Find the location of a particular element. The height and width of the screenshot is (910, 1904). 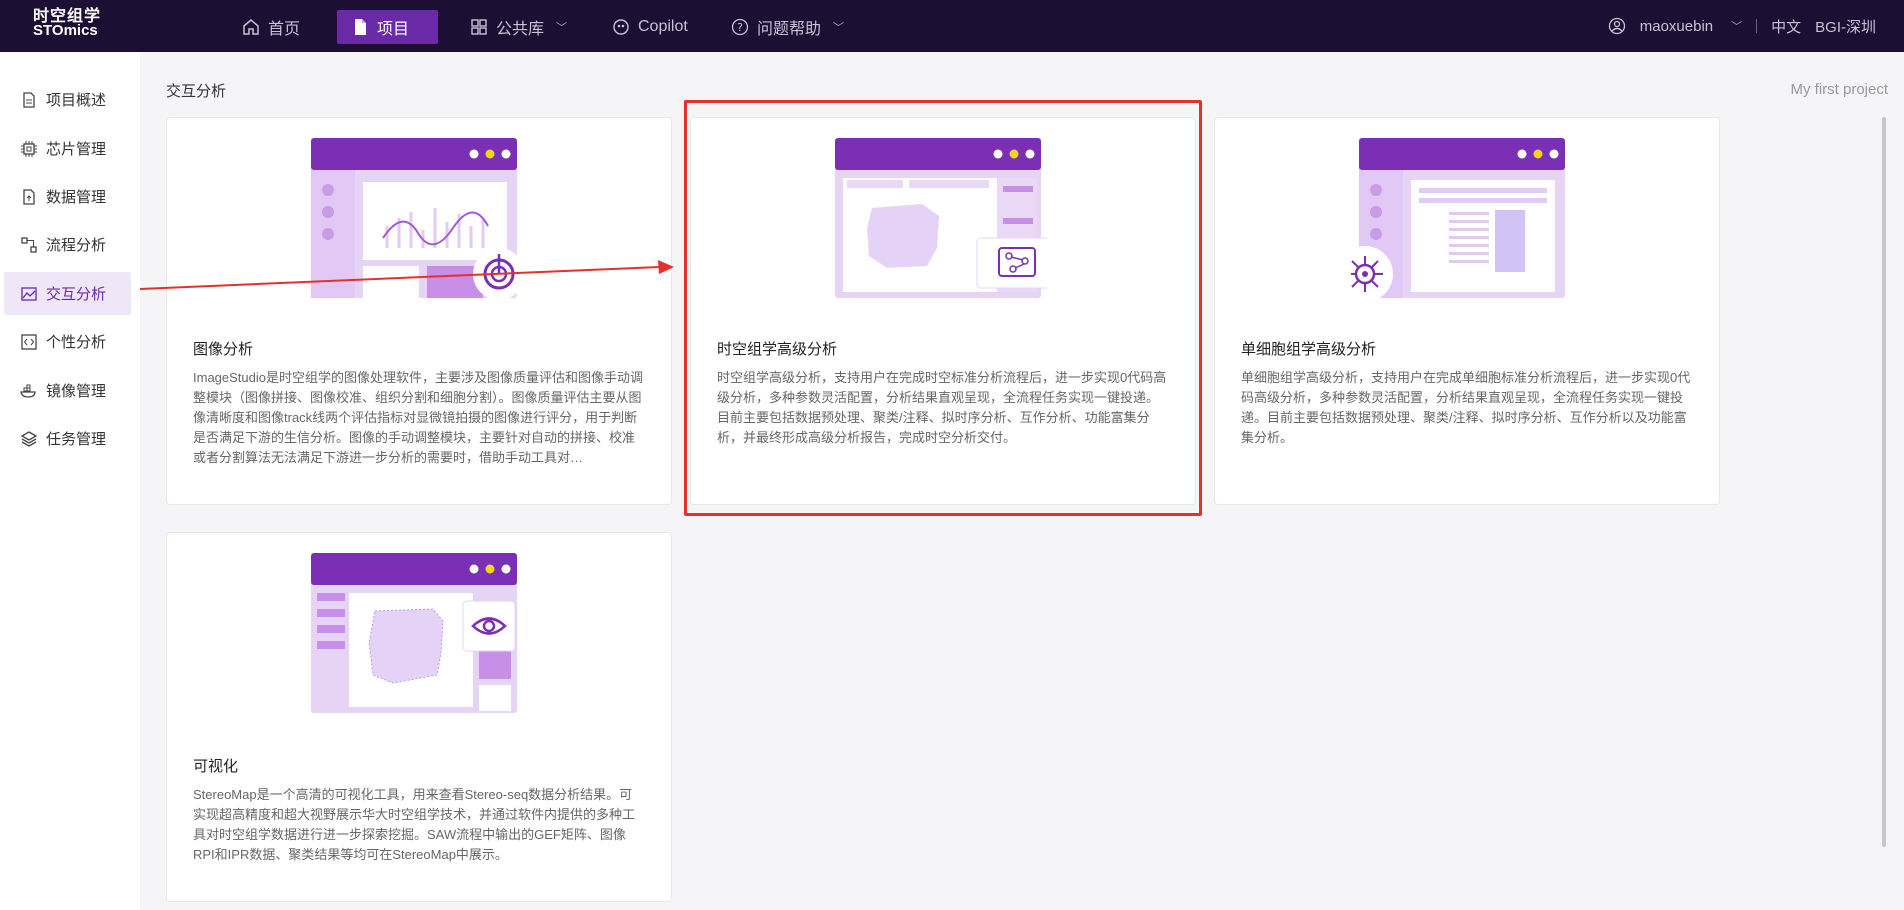

nav-project-label: 项目 is located at coordinates (393, 29).